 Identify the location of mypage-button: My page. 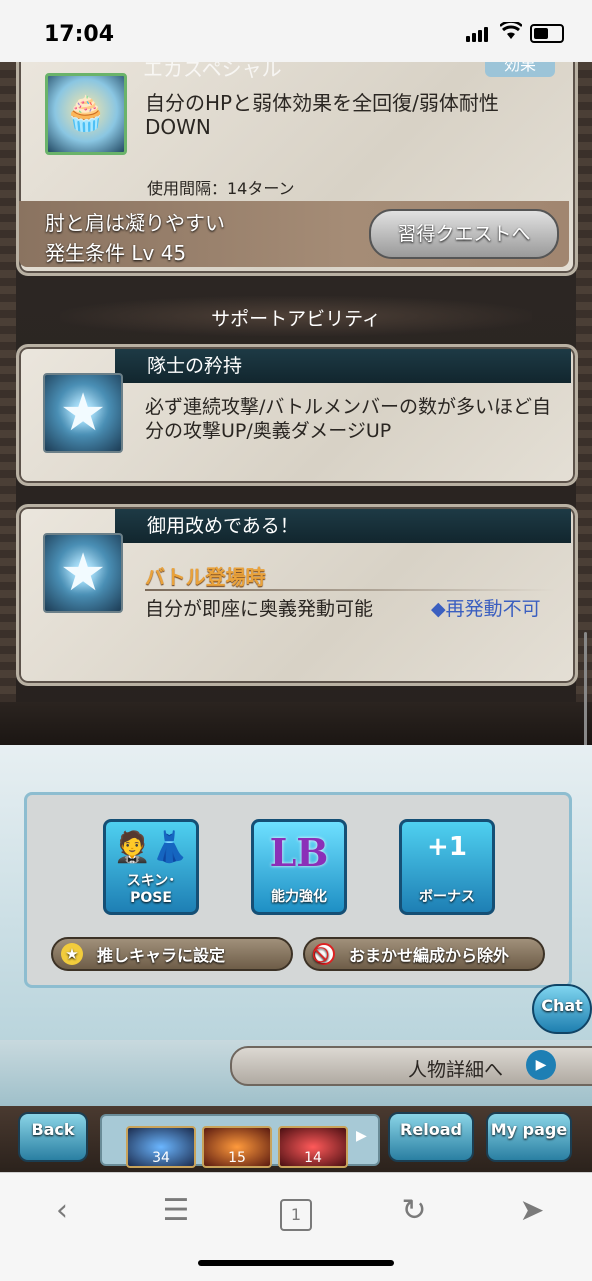
(529, 1137).